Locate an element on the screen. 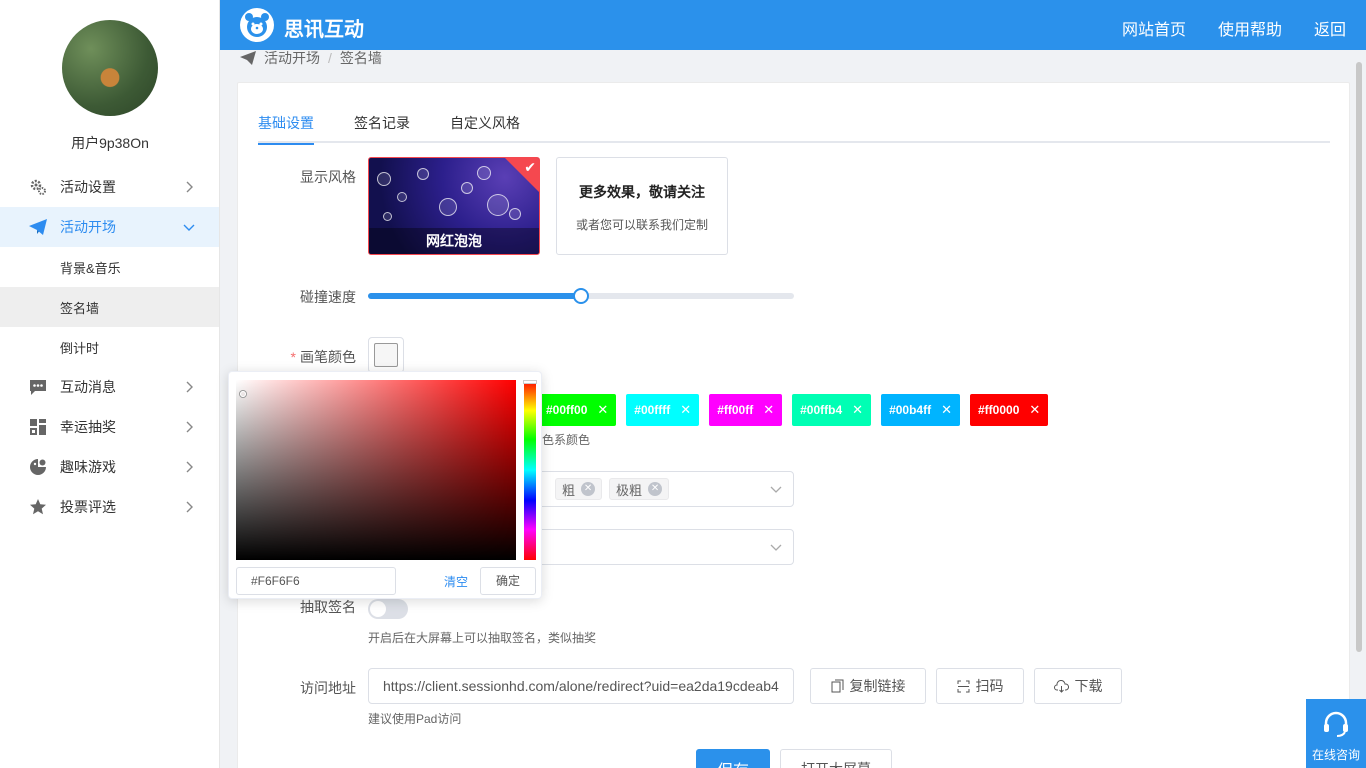  hex-input: #F6F6F6 is located at coordinates (316, 581).